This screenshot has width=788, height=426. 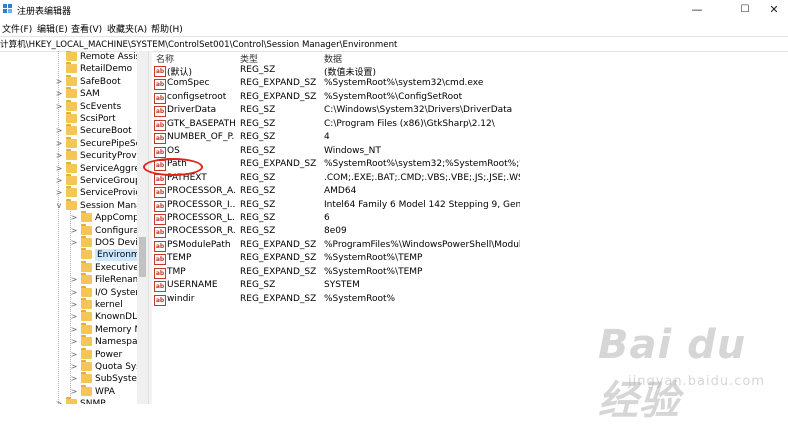 What do you see at coordinates (68, 366) in the screenshot?
I see `tree-item: > Quota Syst` at bounding box center [68, 366].